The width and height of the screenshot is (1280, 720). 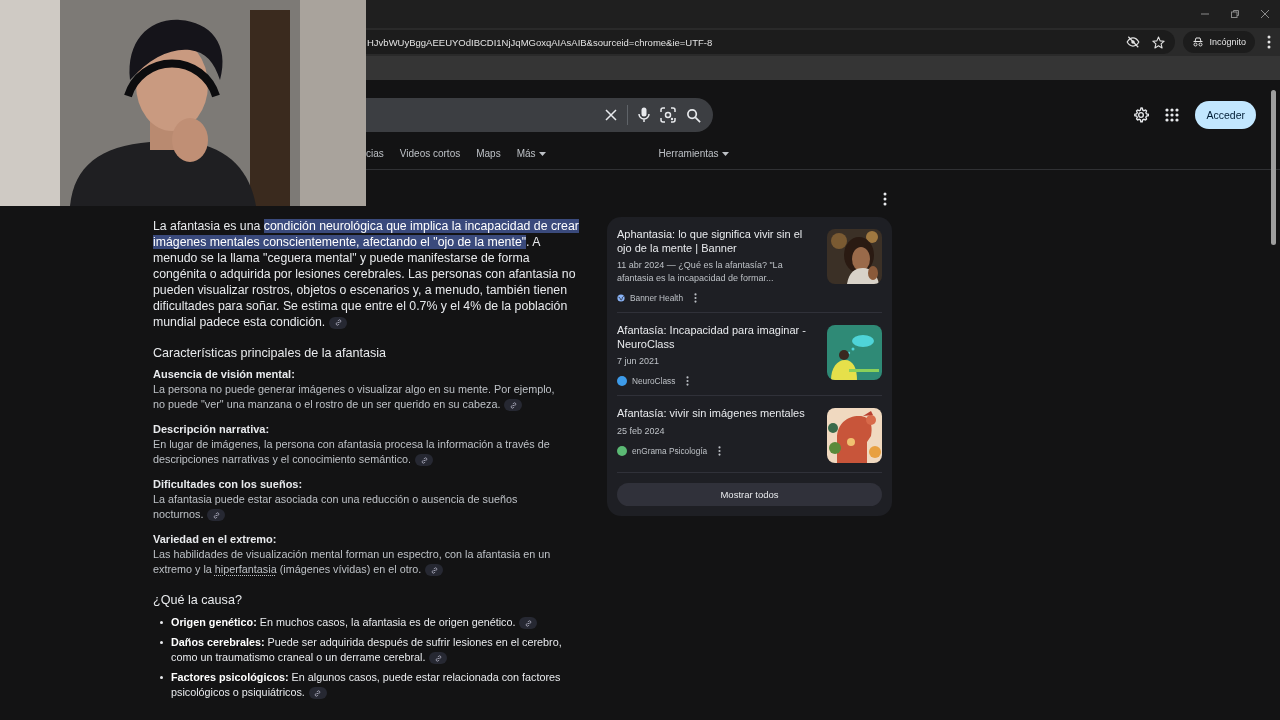 What do you see at coordinates (228, 484) in the screenshot?
I see `feature-title: Dificultades con los sueños:` at bounding box center [228, 484].